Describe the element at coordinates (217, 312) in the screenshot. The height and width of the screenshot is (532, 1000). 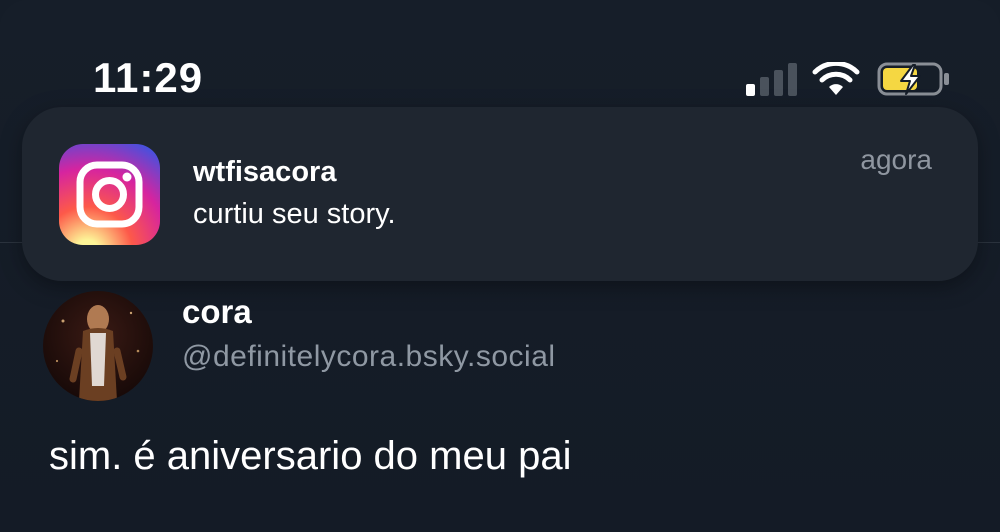
I see `display-name: cora` at that location.